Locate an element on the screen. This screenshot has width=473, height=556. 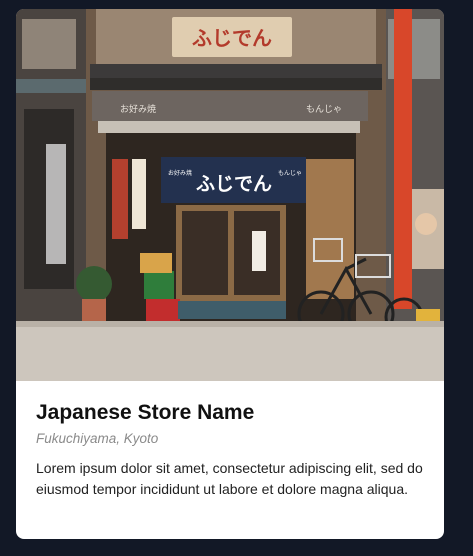
noren-left-text: お好み焼 is located at coordinates (180, 173).